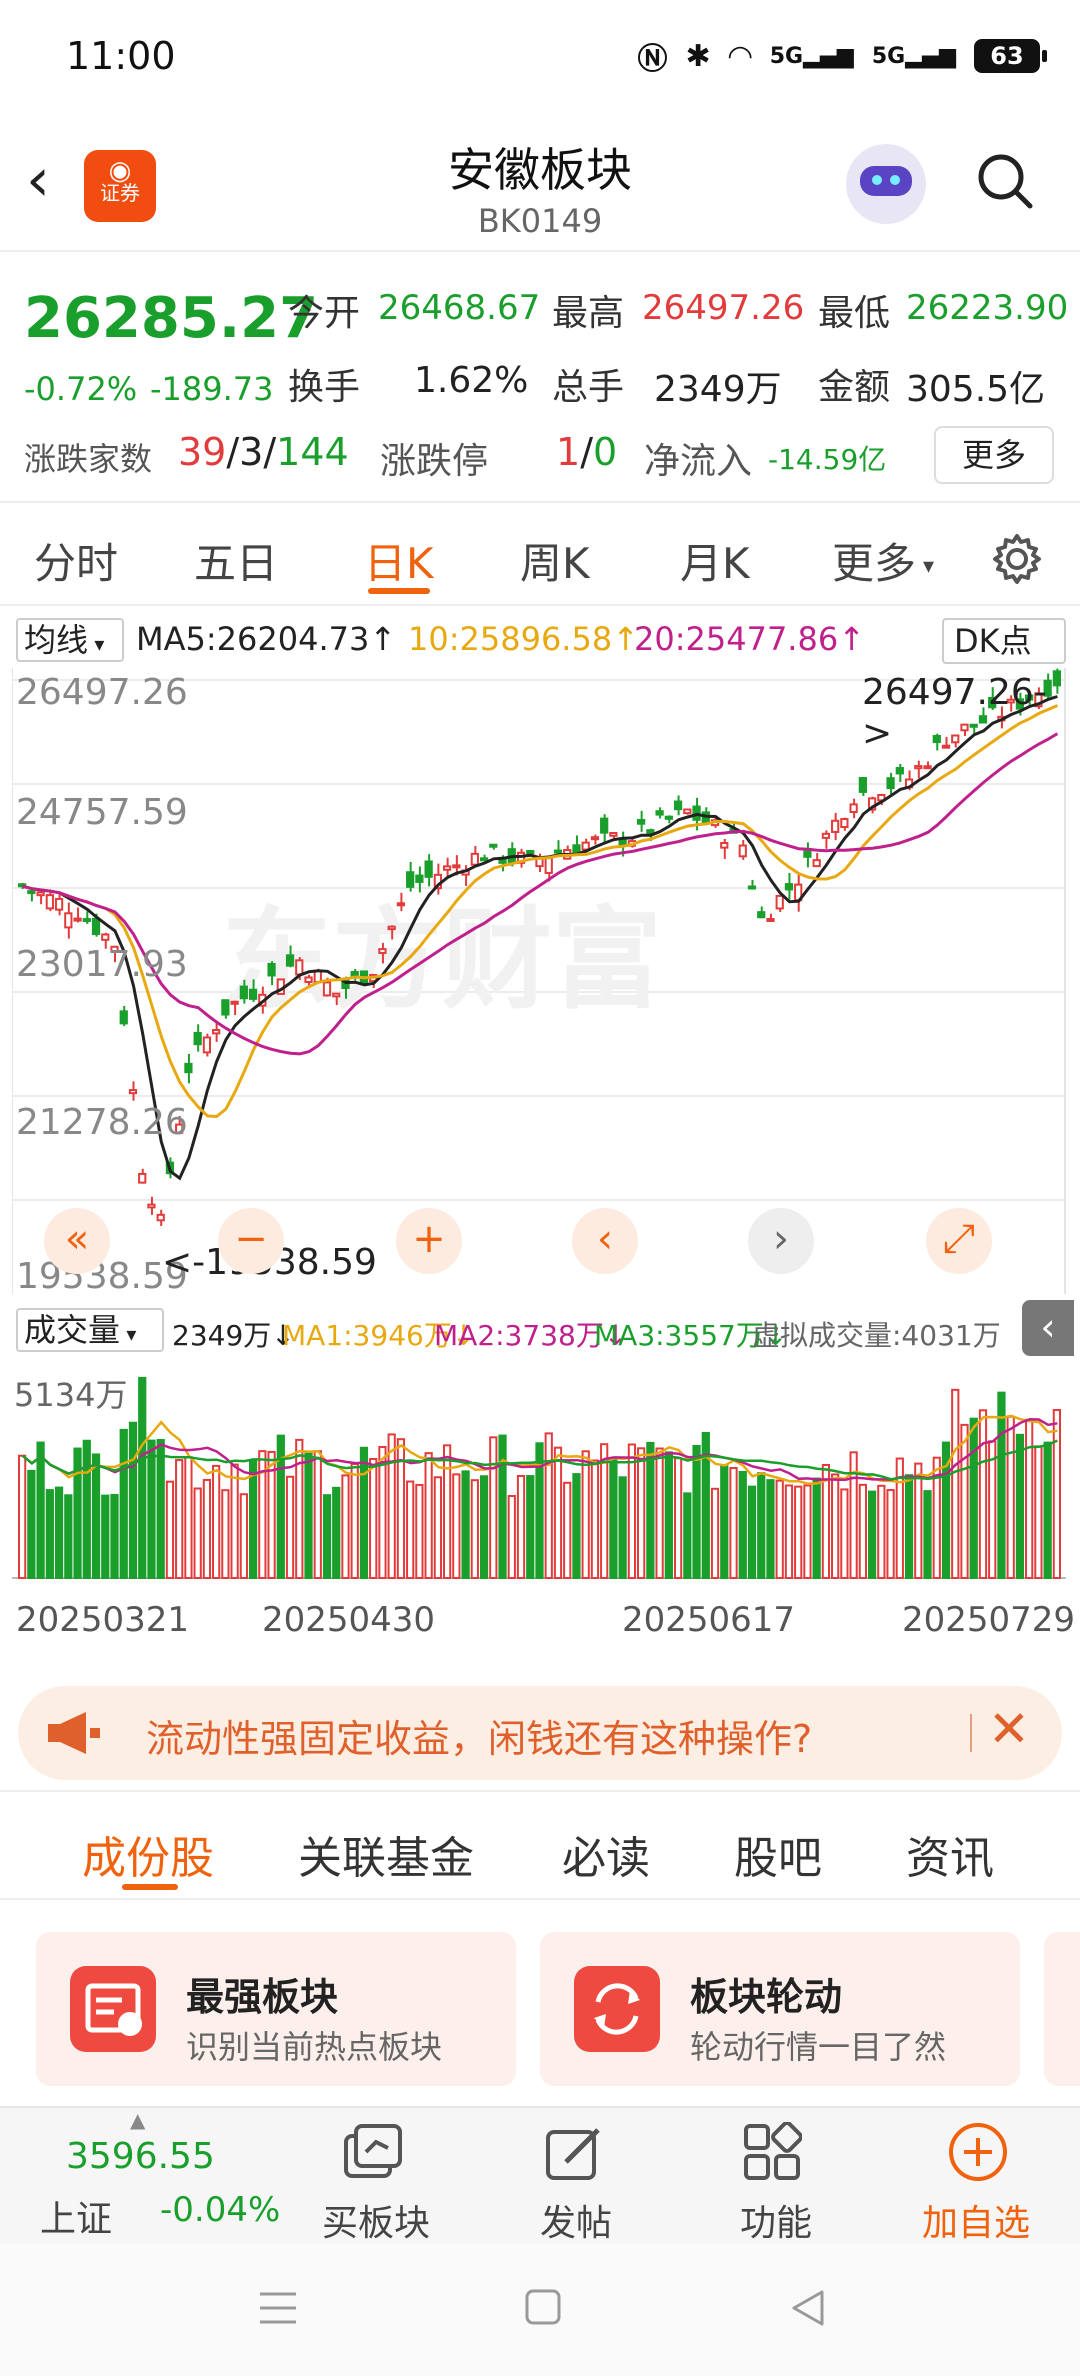 Image resolution: width=1080 pixels, height=2376 pixels. Describe the element at coordinates (70, 640) in the screenshot. I see `ma-selector: 均线 ▾` at that location.